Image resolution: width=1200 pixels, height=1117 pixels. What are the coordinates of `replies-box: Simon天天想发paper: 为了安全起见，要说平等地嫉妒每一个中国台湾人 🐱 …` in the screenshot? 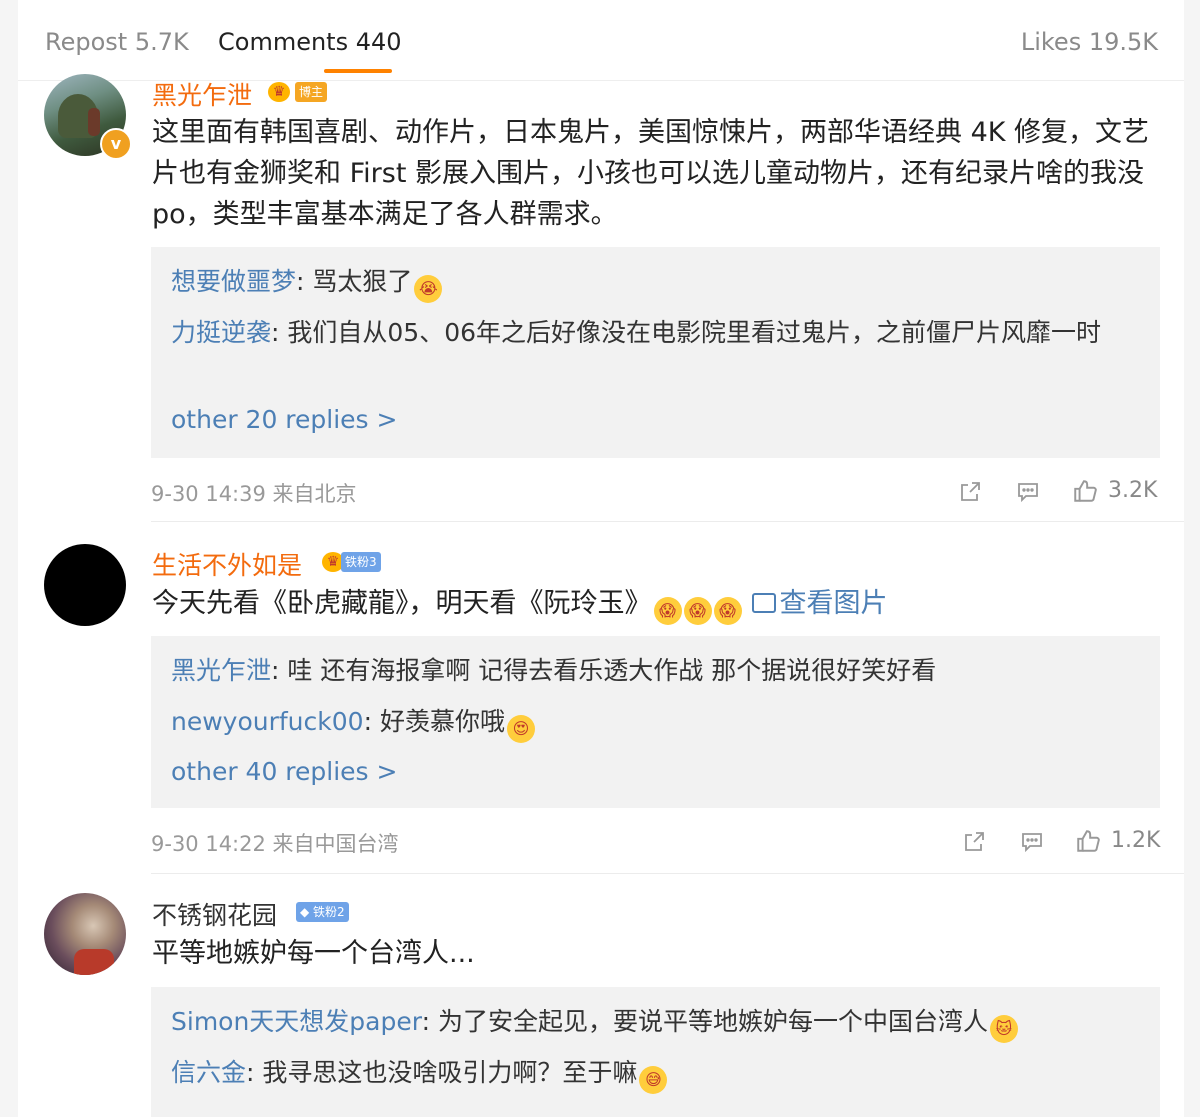 It's located at (655, 1052).